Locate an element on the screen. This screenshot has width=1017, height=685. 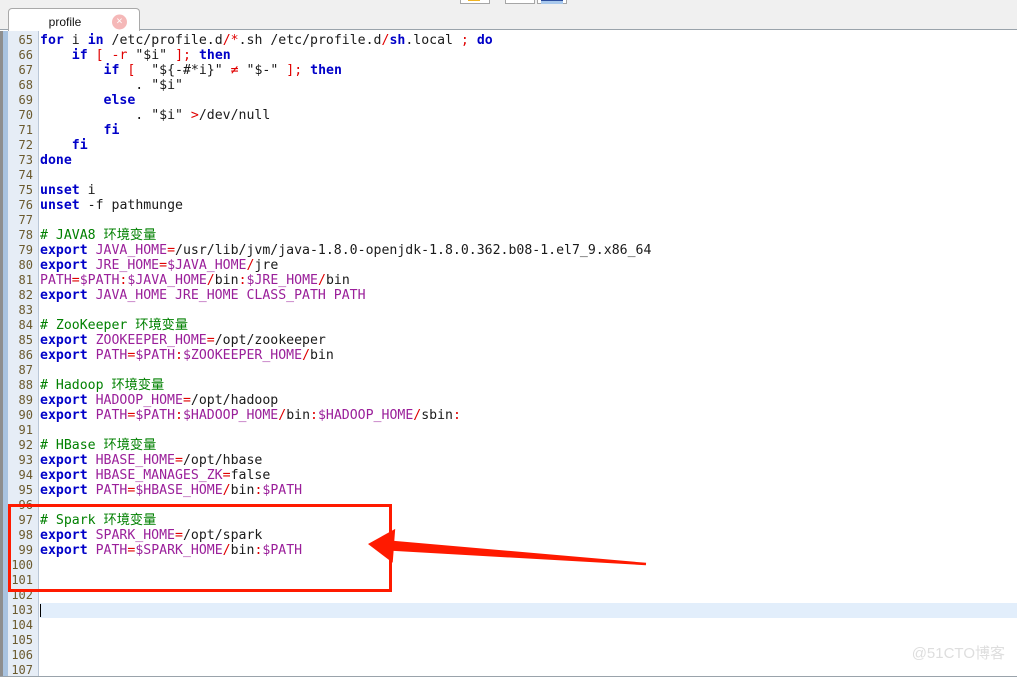
code-line: done is located at coordinates (56, 160).